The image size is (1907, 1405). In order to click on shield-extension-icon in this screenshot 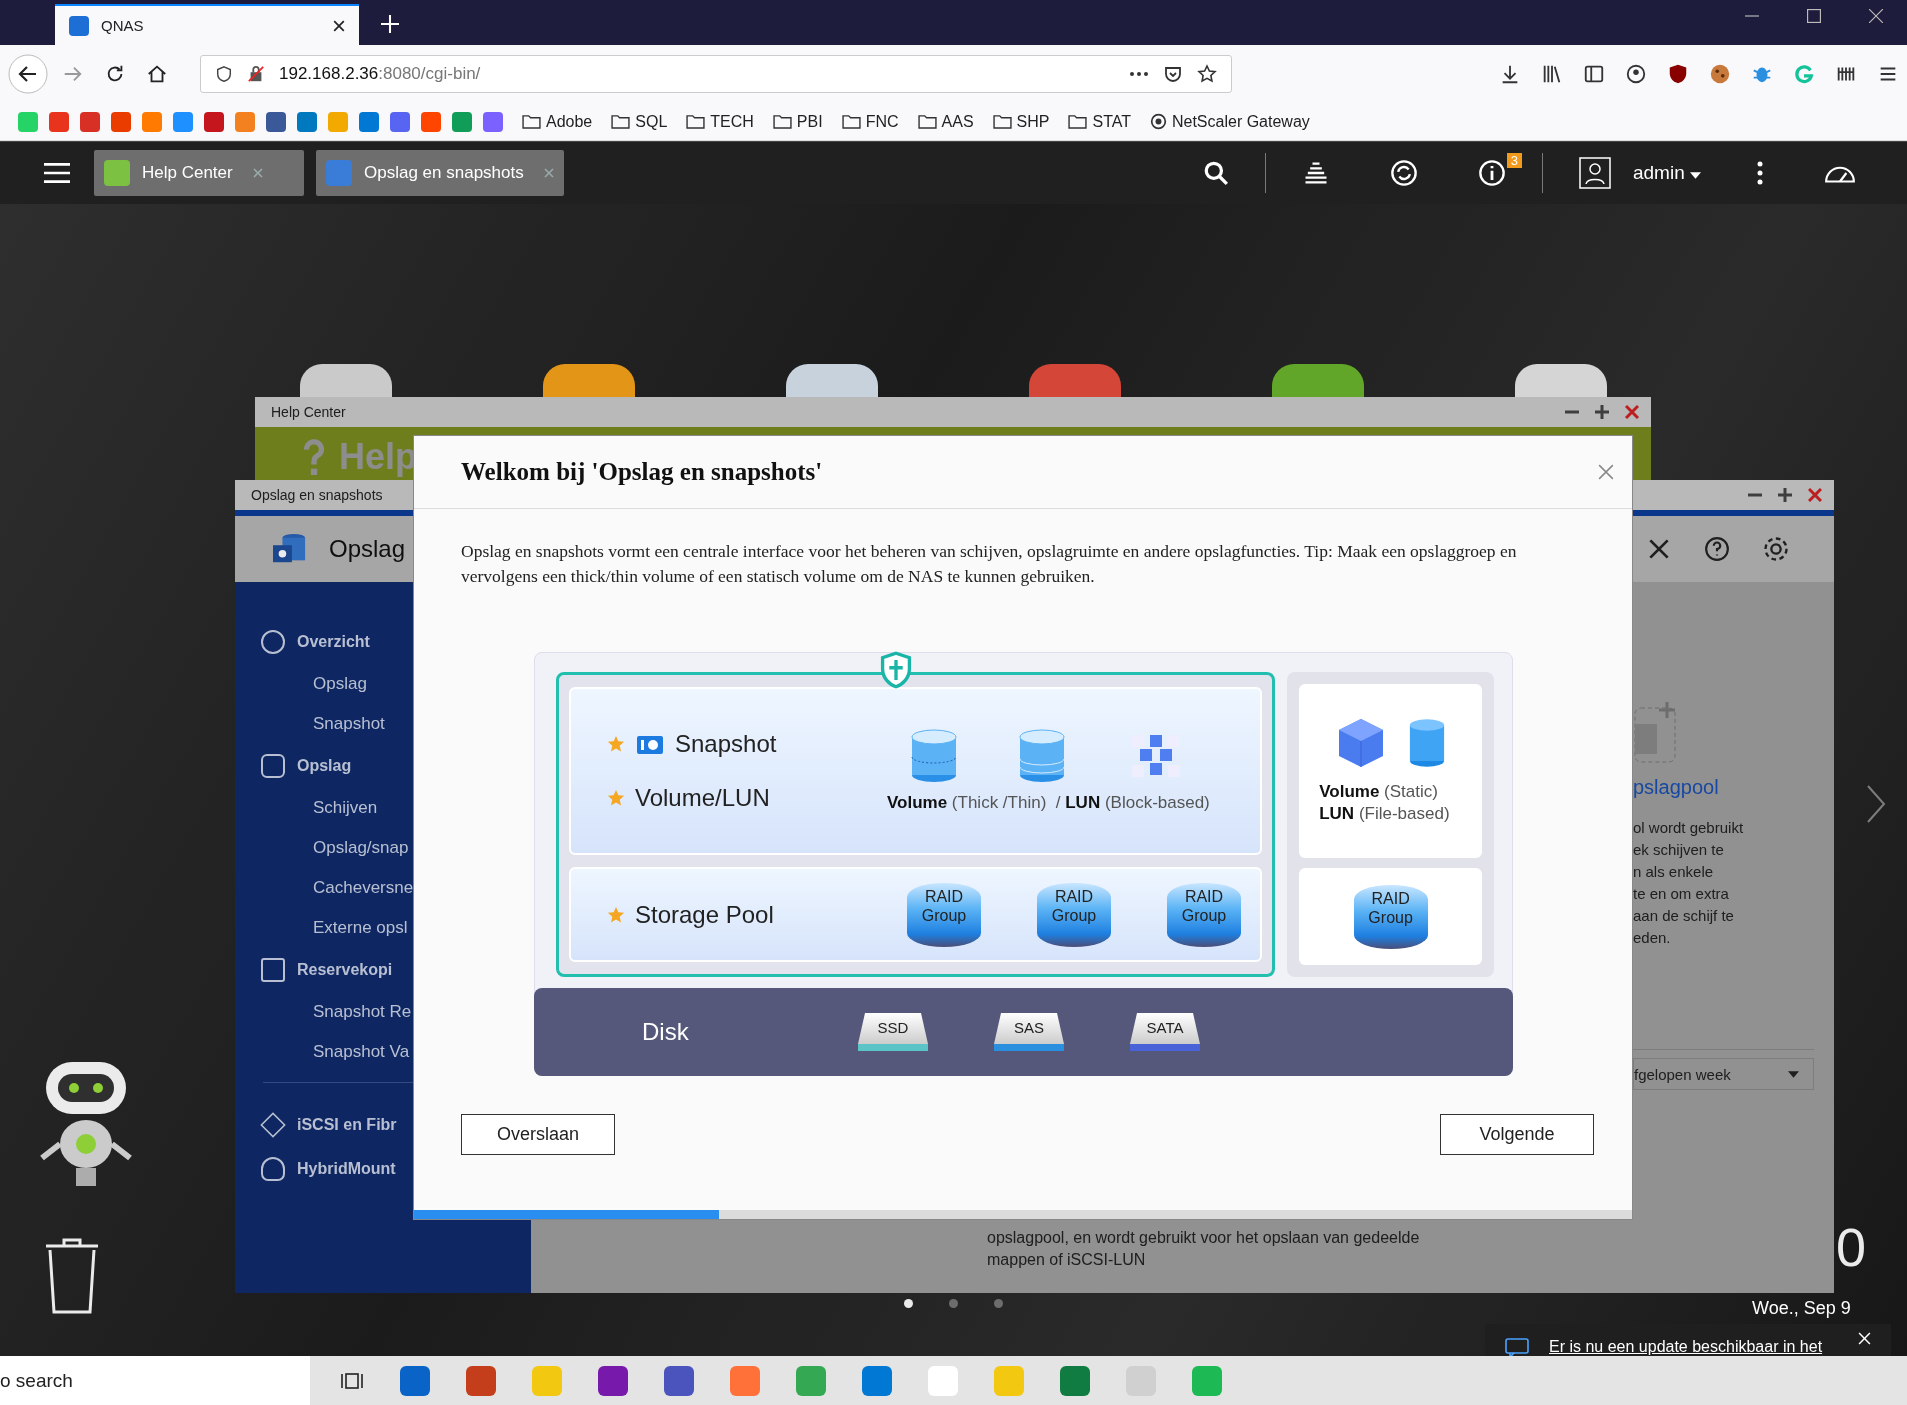, I will do `click(1678, 74)`.